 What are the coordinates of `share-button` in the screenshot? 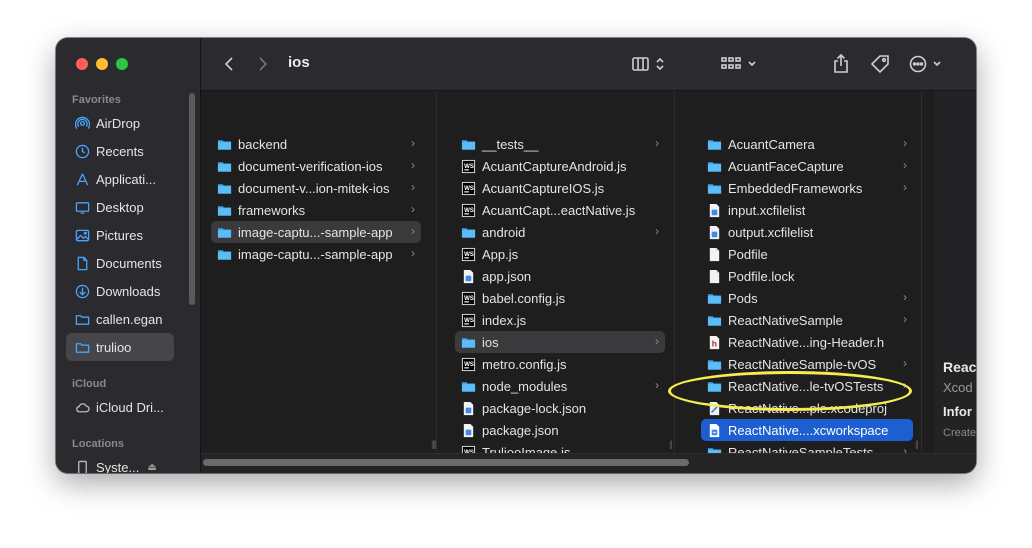 It's located at (841, 64).